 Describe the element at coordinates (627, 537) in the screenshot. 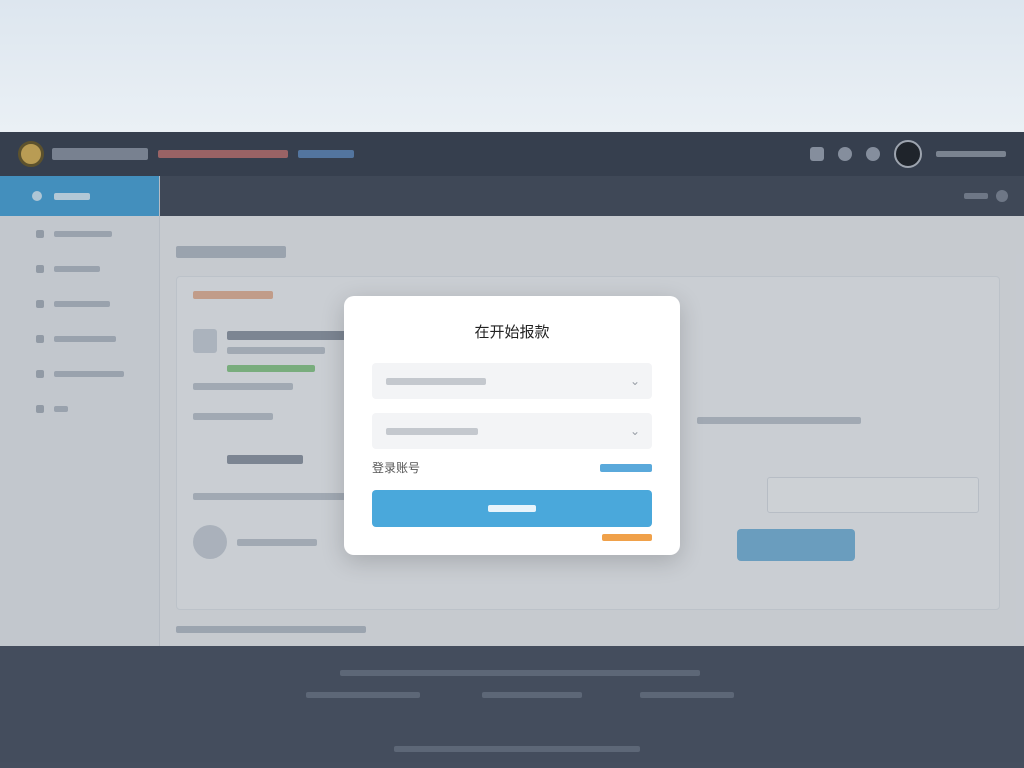

I see `secondary-link` at that location.